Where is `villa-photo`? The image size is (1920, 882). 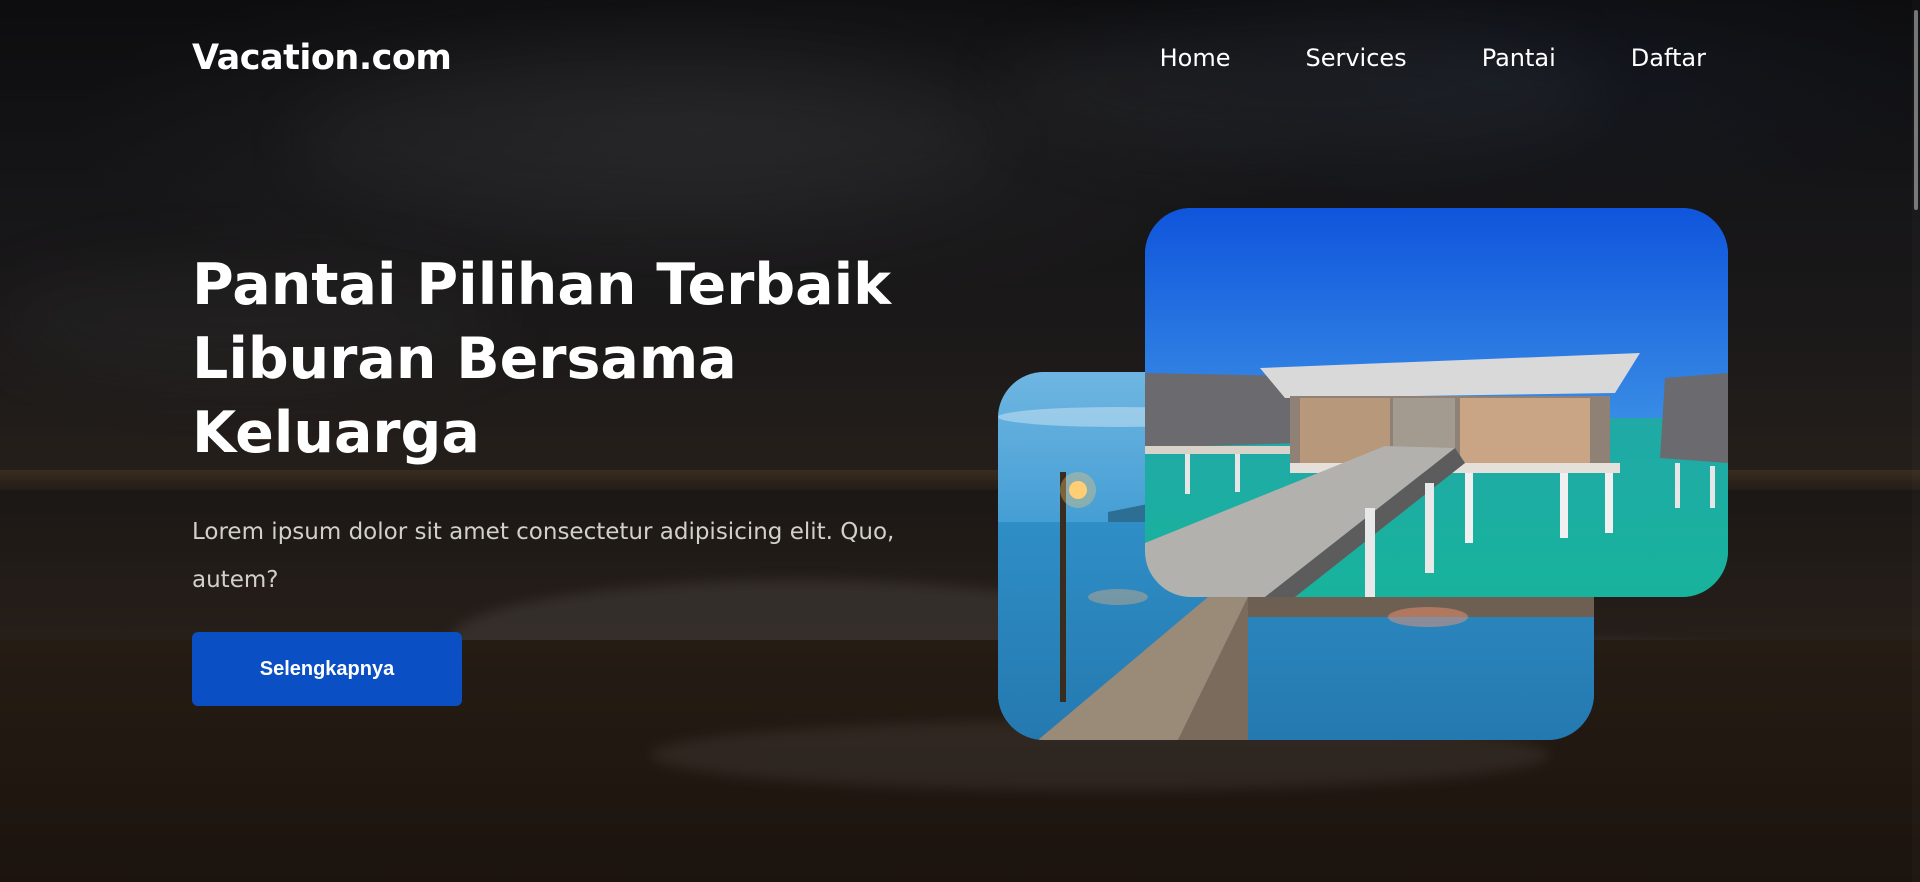 villa-photo is located at coordinates (1436, 402).